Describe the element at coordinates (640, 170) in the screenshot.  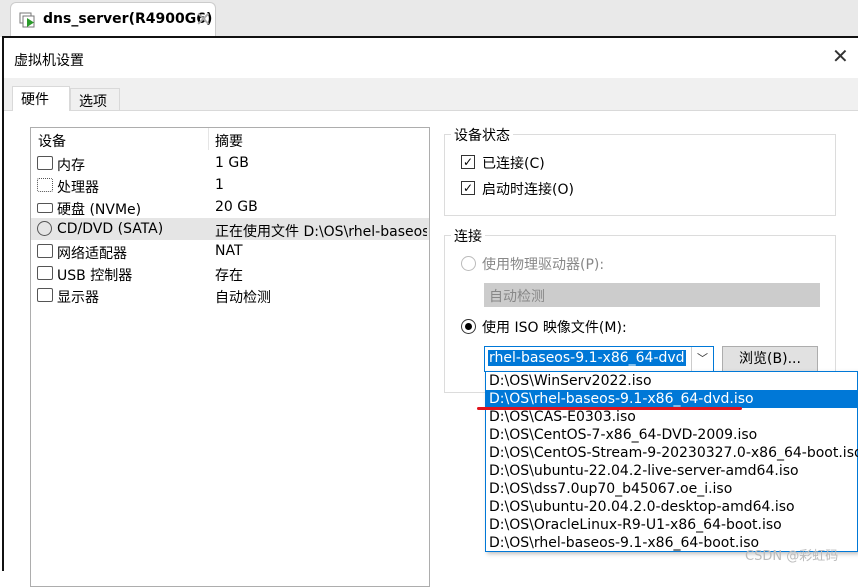
I see `device-status-group: 设备状态` at that location.